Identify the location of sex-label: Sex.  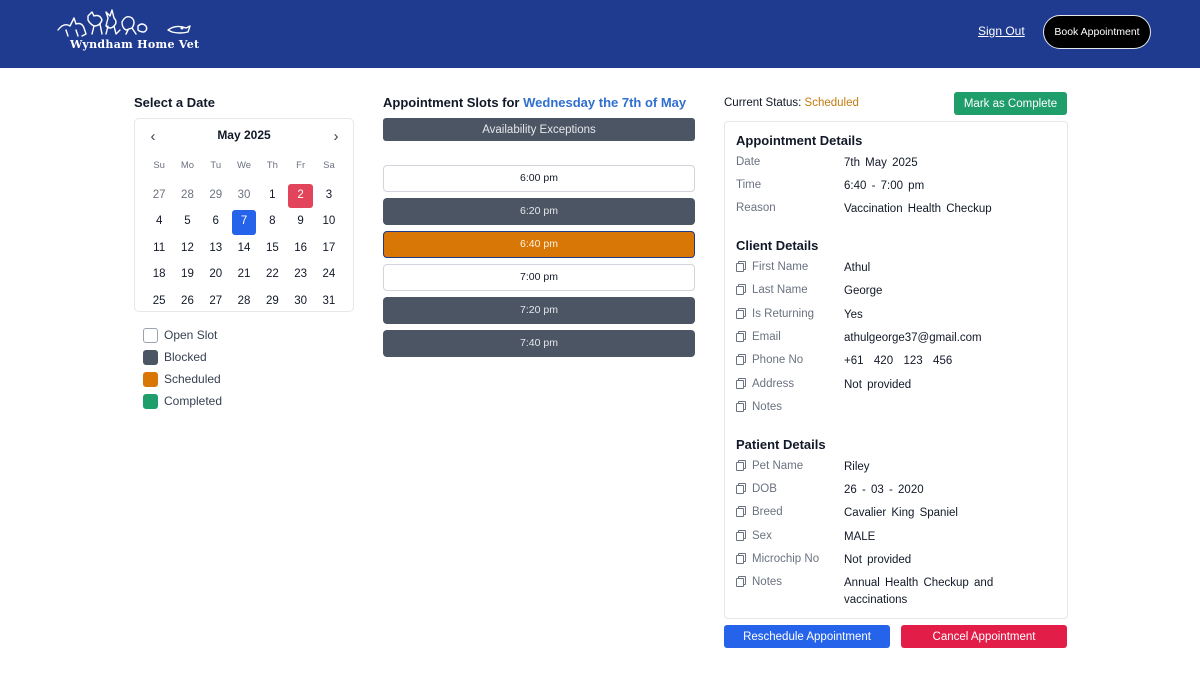
(754, 536).